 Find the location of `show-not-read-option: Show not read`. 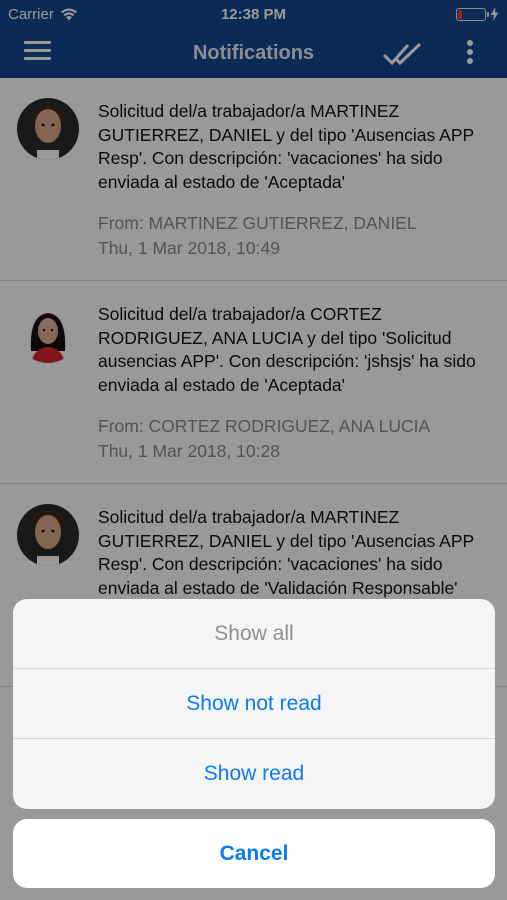

show-not-read-option: Show not read is located at coordinates (254, 704).